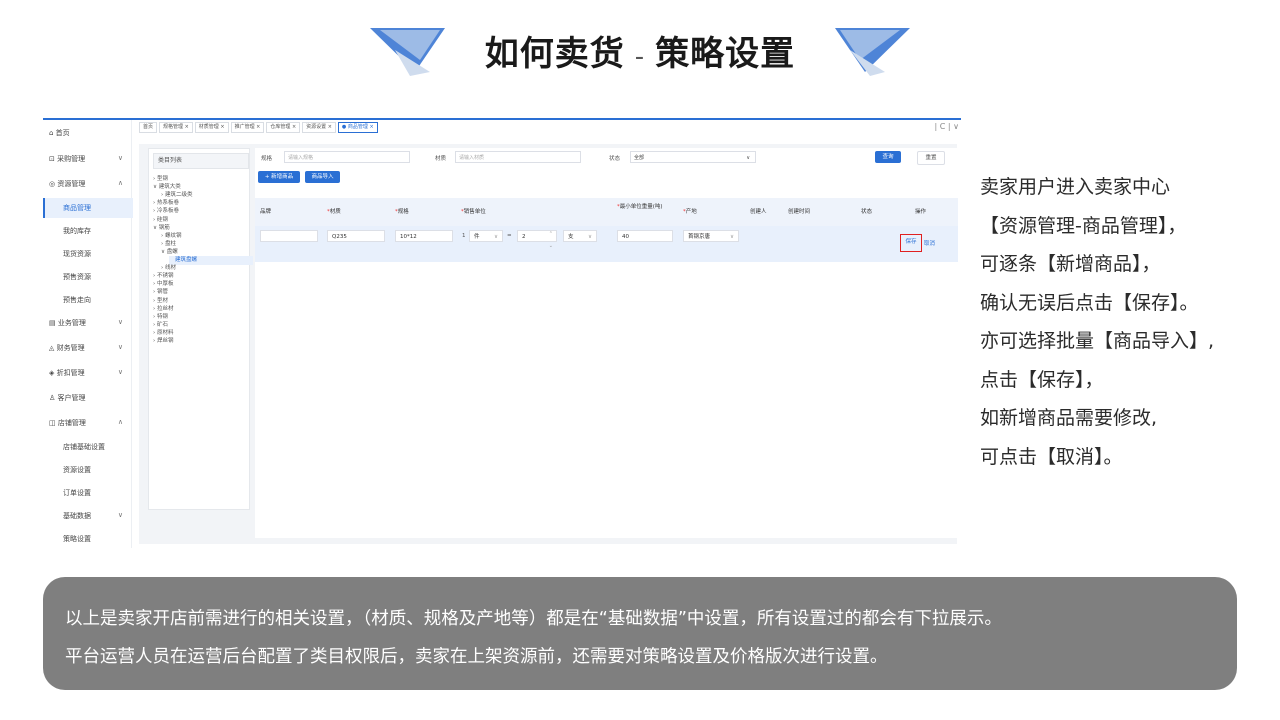  I want to click on sidebar-item-goods: 商品管理, so click(77, 208).